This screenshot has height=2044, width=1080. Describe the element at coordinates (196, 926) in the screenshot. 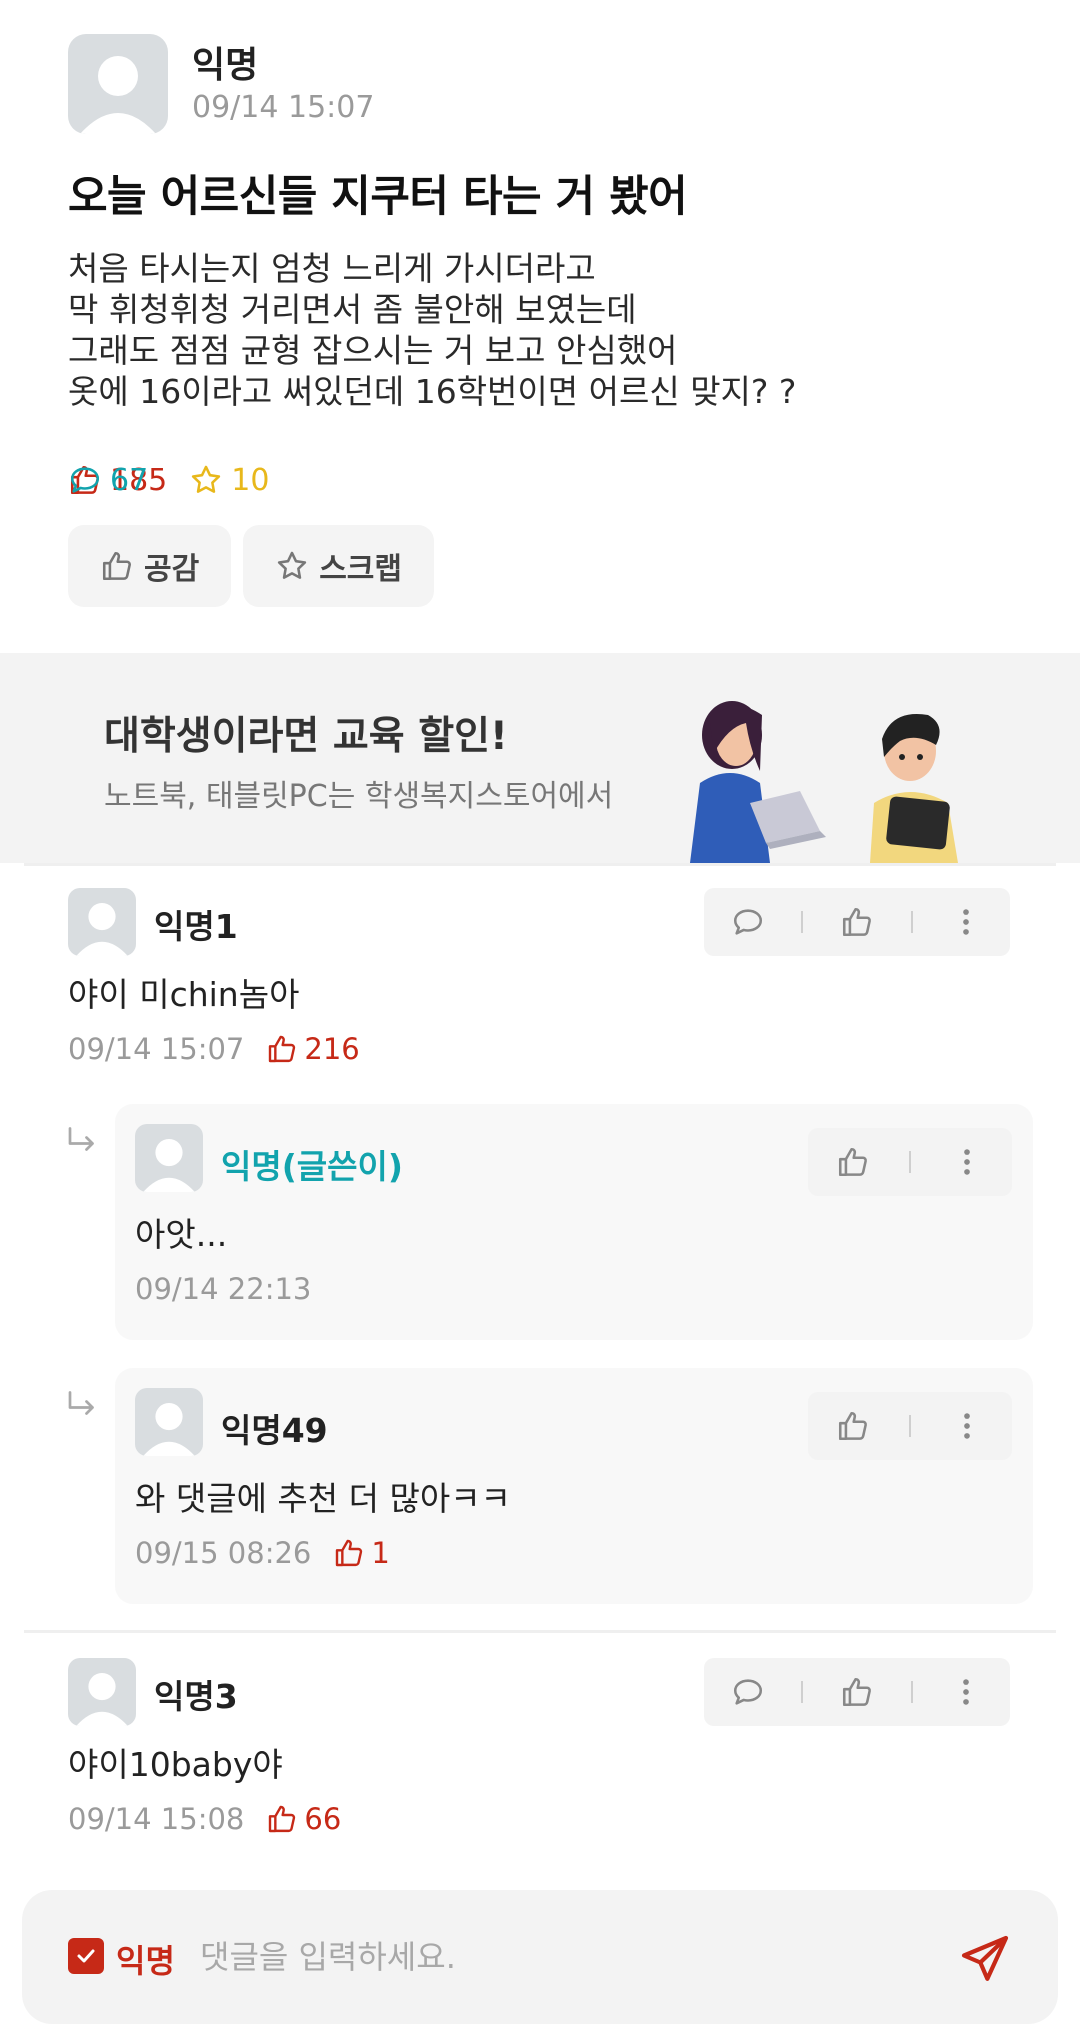

I see `comment-author: 익명1` at that location.